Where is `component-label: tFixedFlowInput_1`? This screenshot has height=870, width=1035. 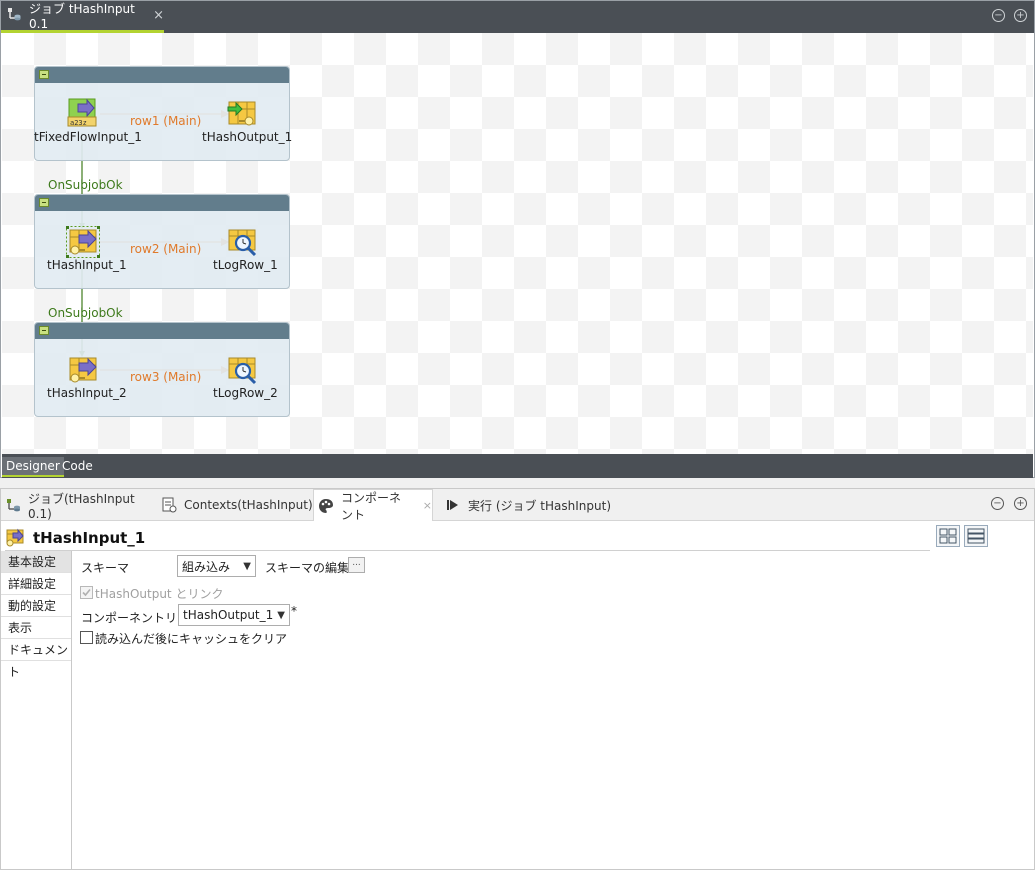
component-label: tFixedFlowInput_1 is located at coordinates (88, 137).